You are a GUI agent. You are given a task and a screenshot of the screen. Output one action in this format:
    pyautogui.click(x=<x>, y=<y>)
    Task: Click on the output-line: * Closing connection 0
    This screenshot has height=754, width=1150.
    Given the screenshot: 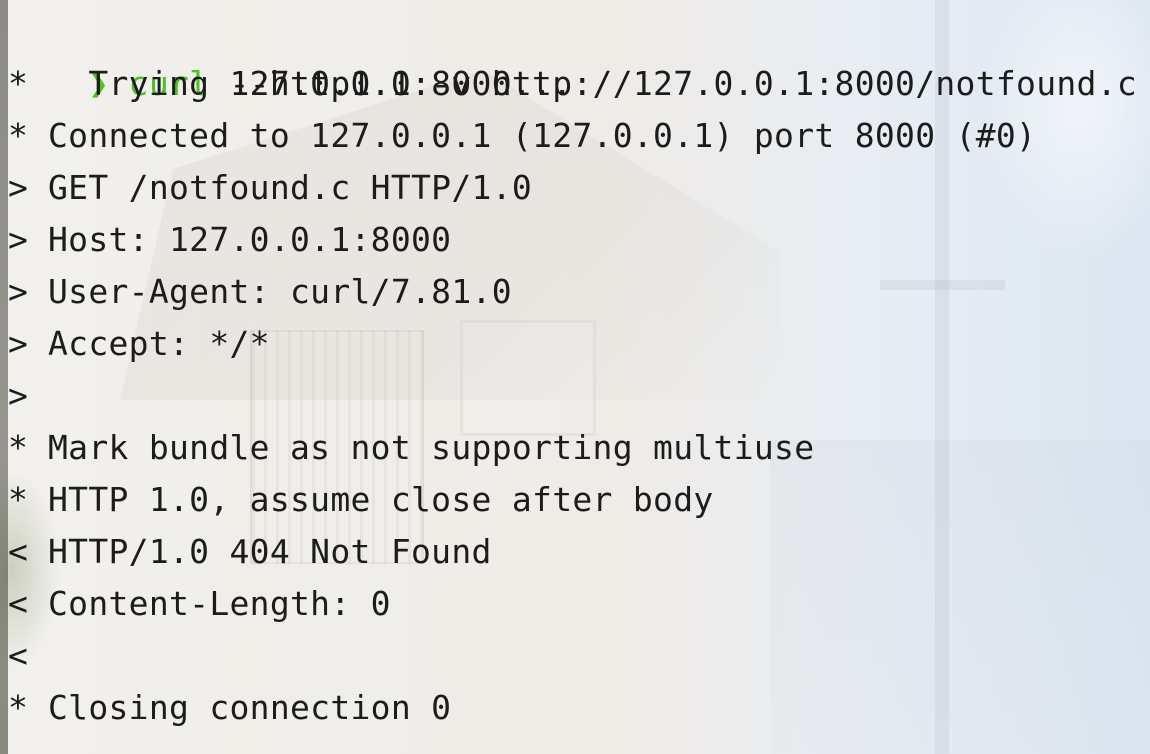 What is the action you would take?
    pyautogui.click(x=229, y=708)
    